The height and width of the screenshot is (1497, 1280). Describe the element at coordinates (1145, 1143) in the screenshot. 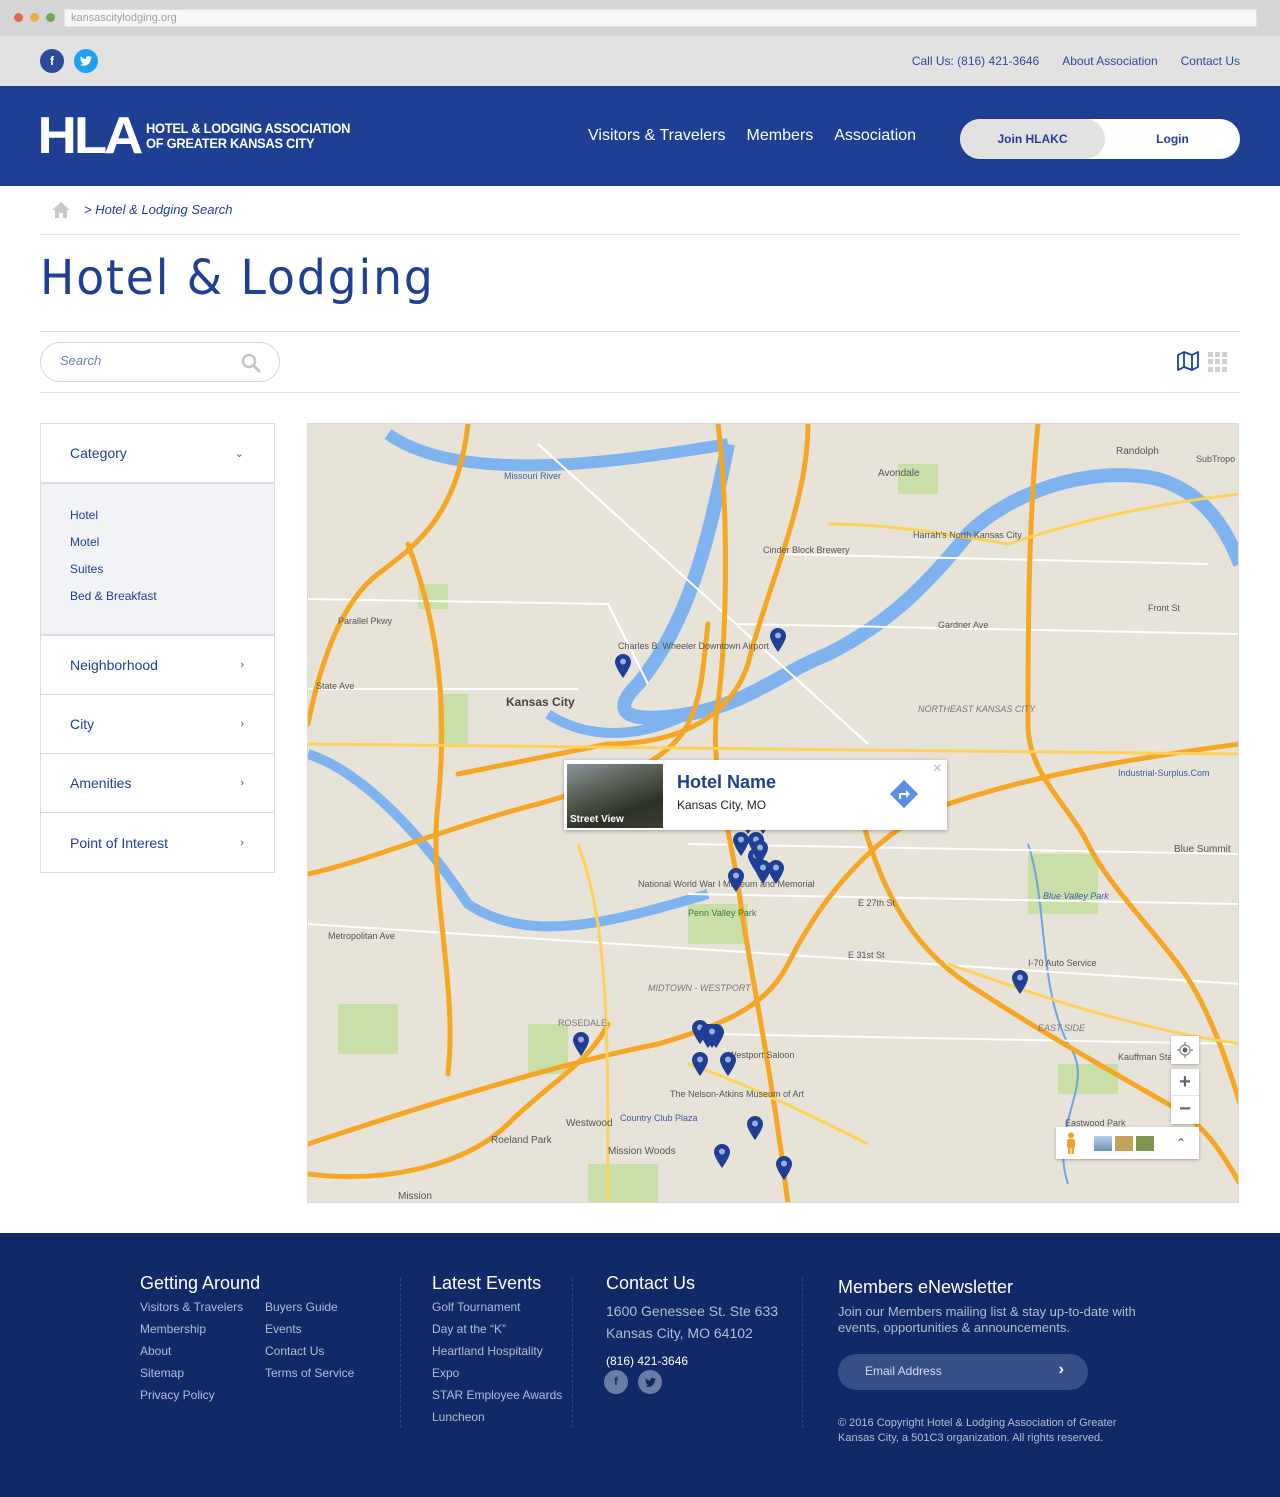

I see `layer-imagery` at that location.